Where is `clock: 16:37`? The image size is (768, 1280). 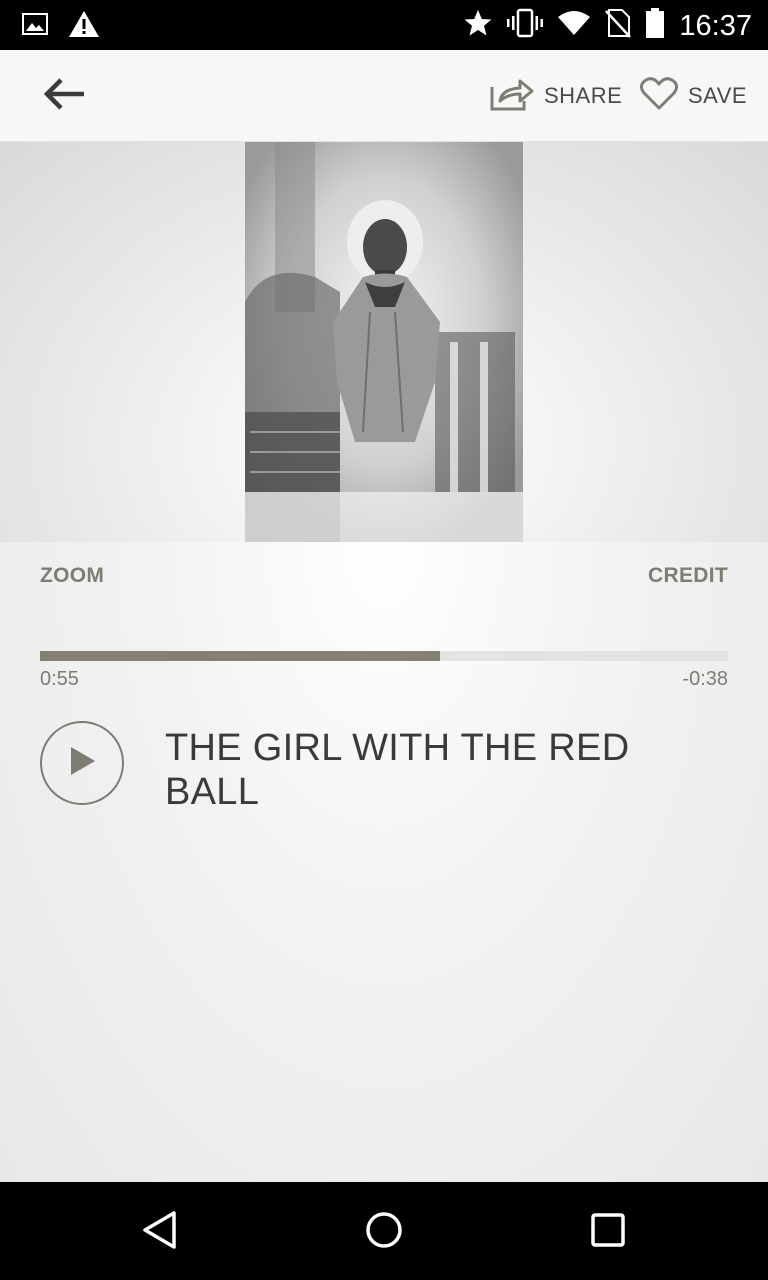 clock: 16:37 is located at coordinates (715, 25).